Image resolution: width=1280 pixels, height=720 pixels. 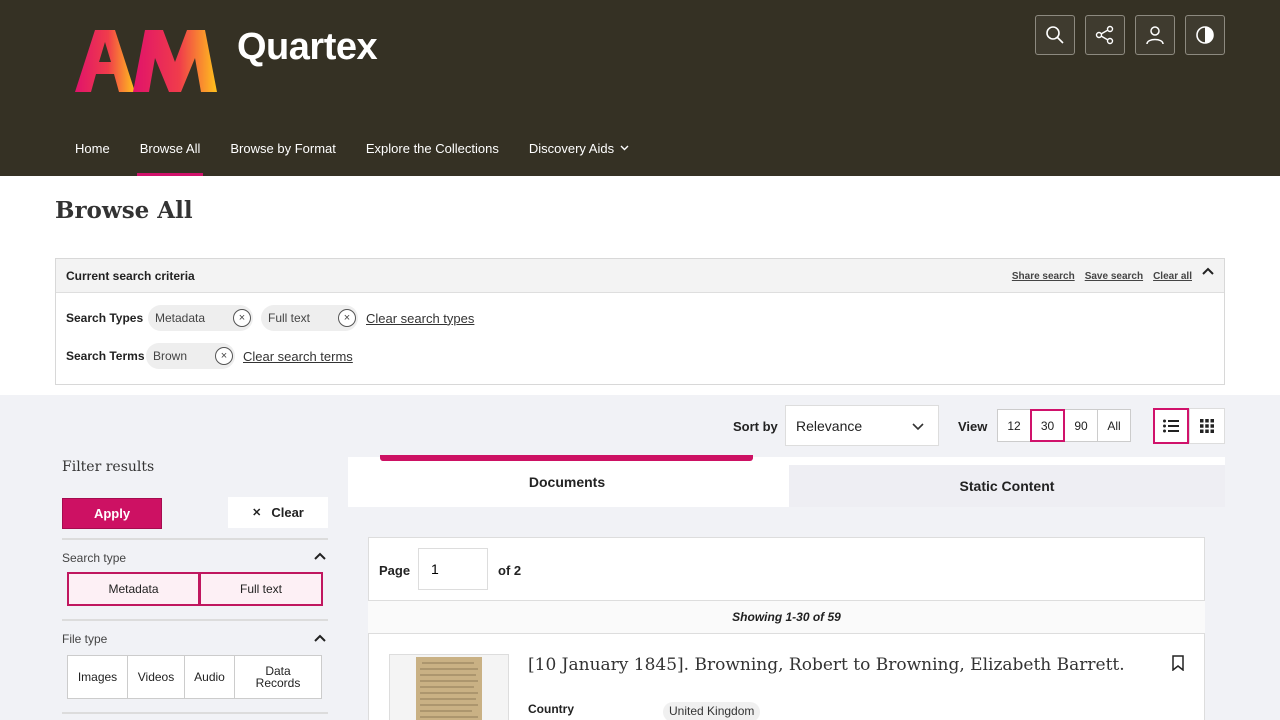 I want to click on search-terms-row: Search Terms Brown × Clear search terms, so click(x=209, y=356).